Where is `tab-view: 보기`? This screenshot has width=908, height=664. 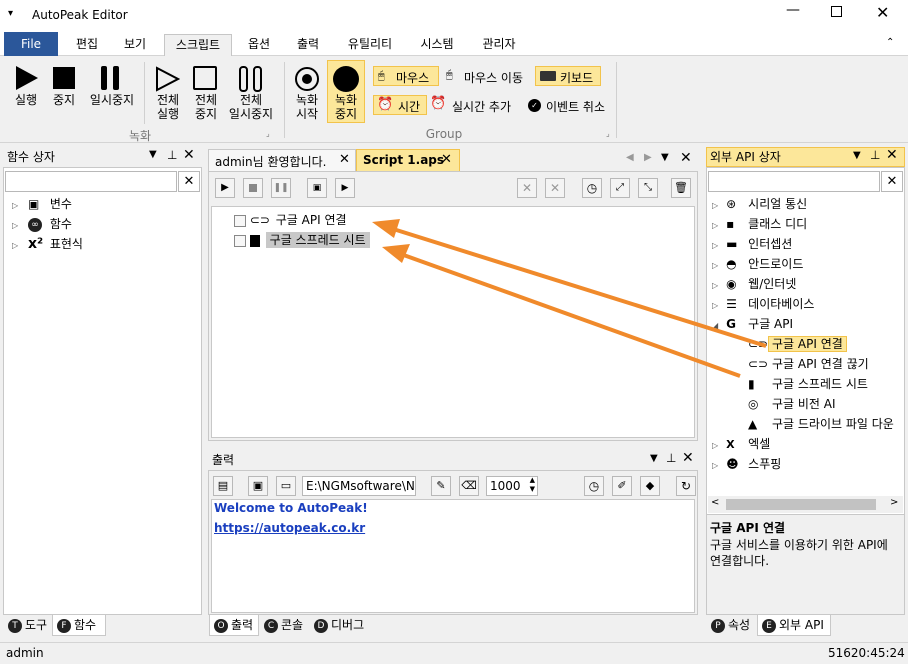
tab-view: 보기 is located at coordinates (135, 45).